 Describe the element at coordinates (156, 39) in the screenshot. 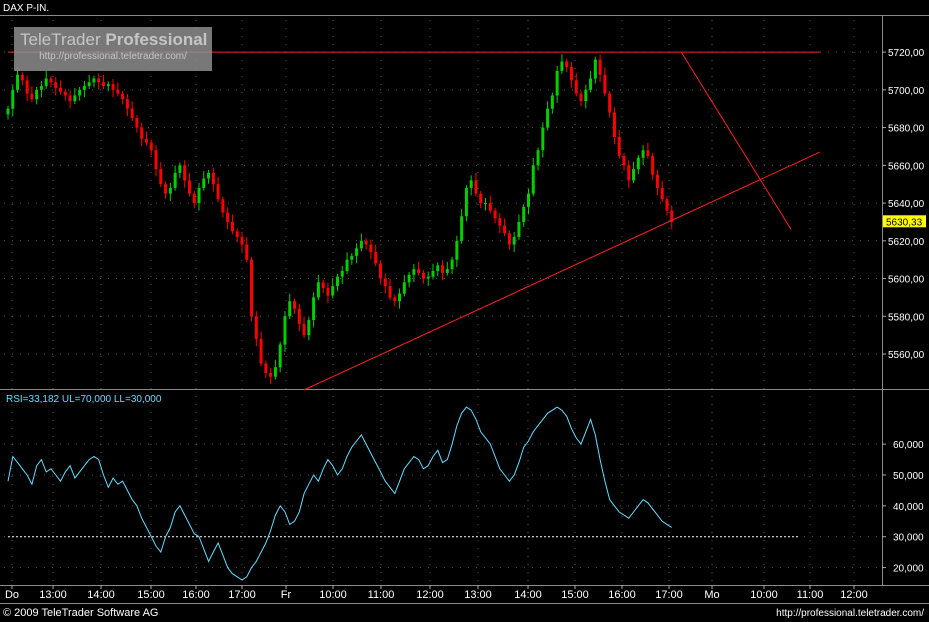

I see `watermark-brand-b: Professional` at that location.